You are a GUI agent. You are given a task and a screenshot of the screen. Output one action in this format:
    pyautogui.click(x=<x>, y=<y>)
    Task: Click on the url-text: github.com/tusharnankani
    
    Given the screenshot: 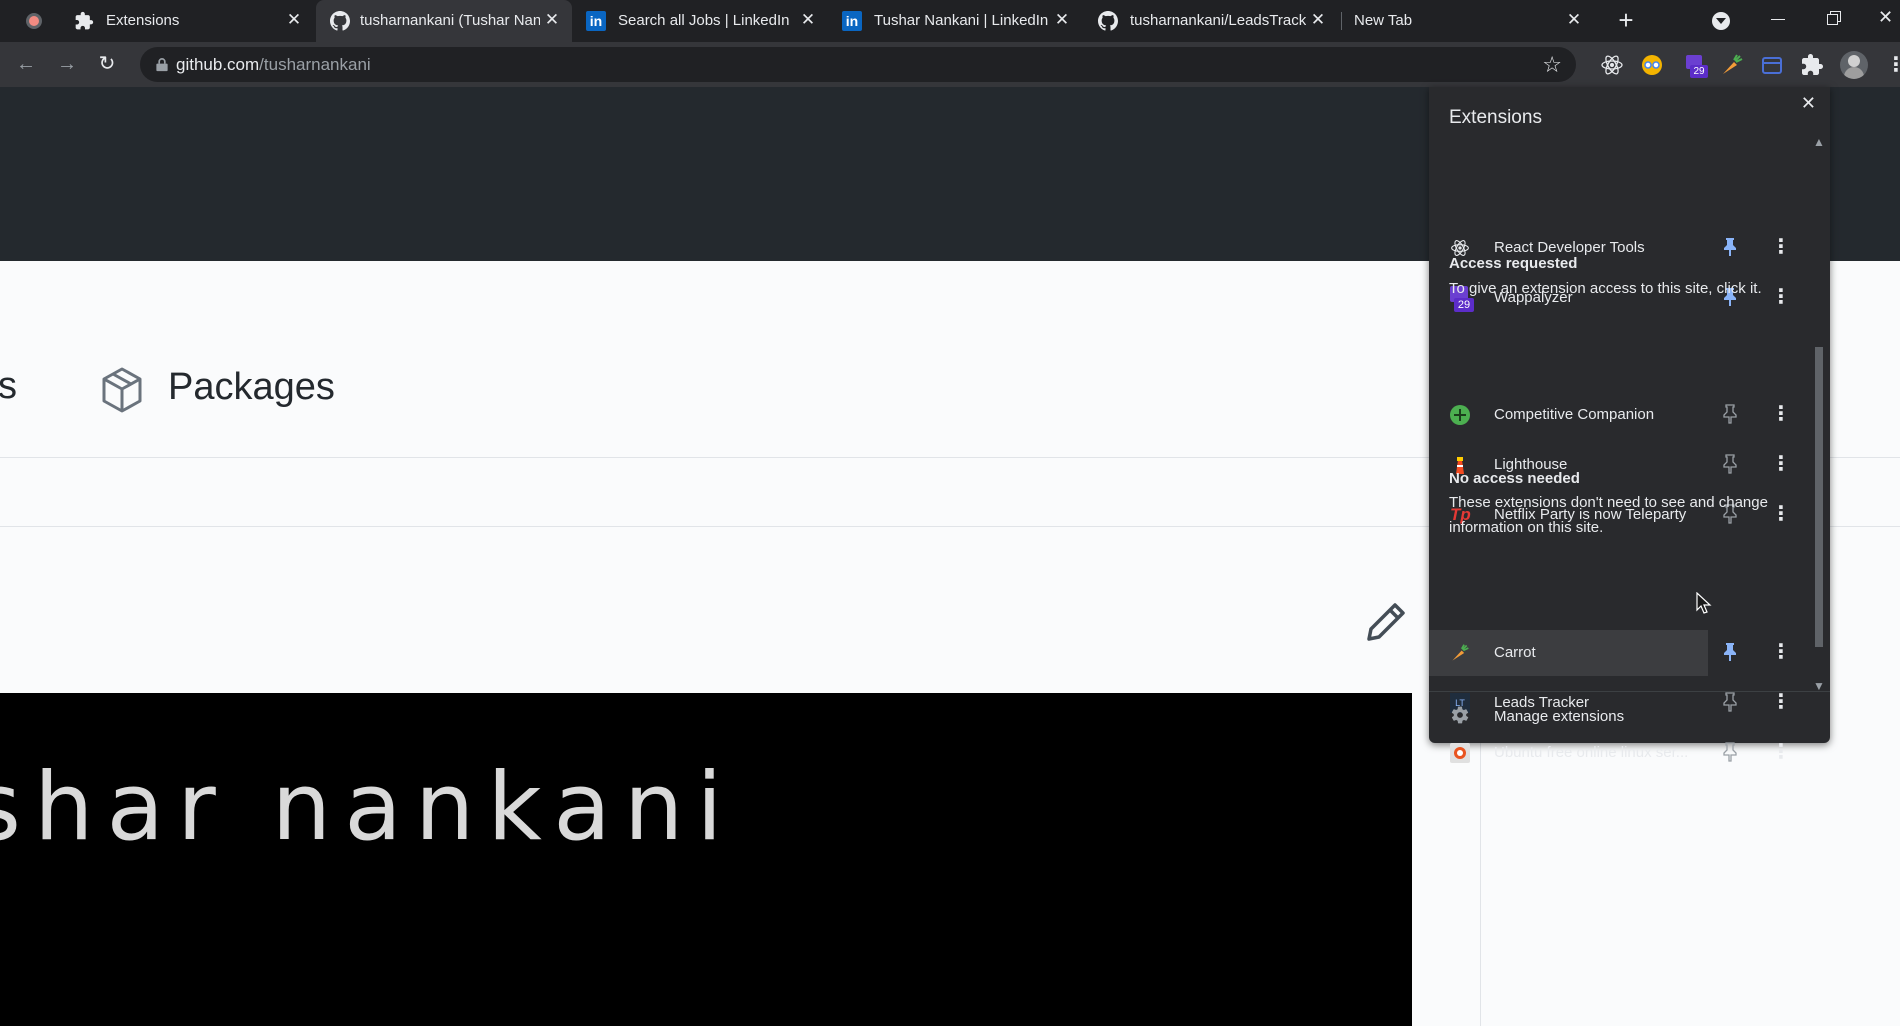 What is the action you would take?
    pyautogui.click(x=273, y=65)
    